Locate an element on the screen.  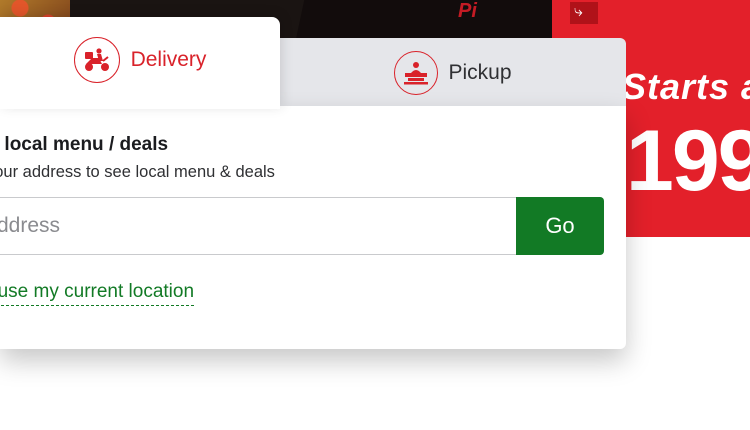
tab-pickup: Pickup is located at coordinates (453, 73).